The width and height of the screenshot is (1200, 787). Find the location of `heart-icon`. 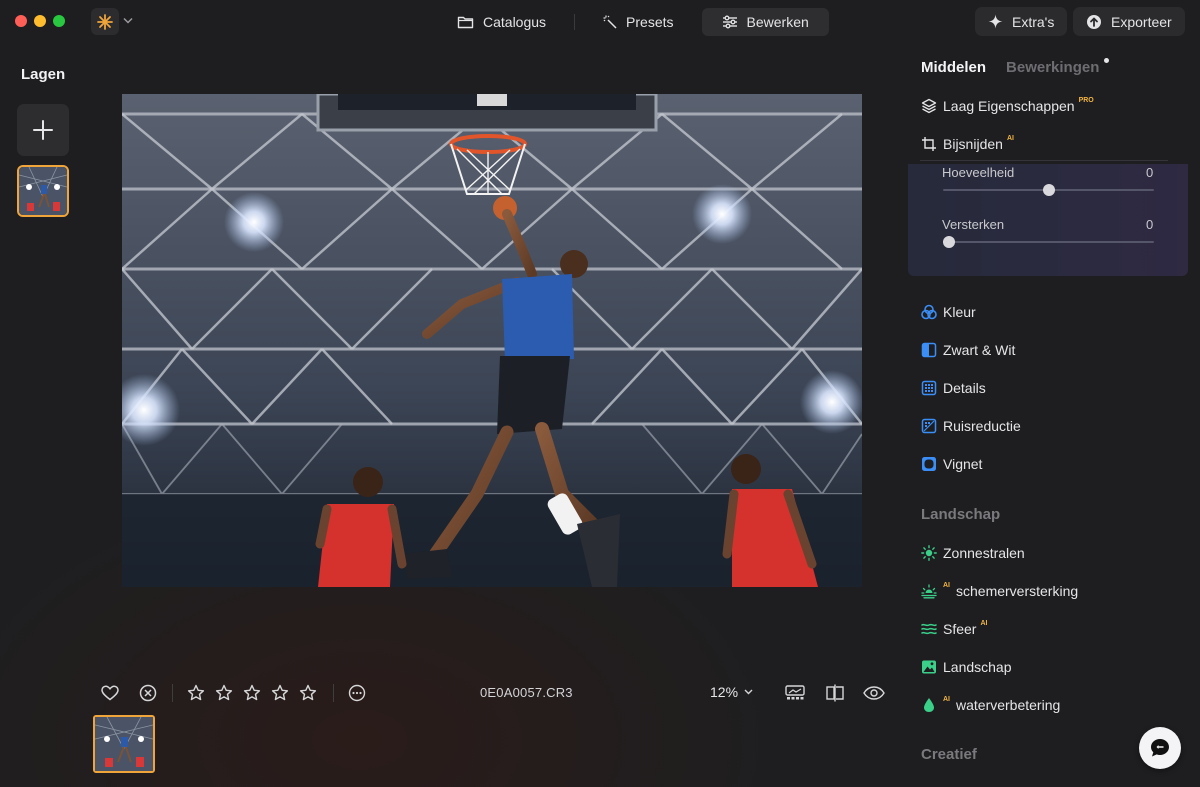

heart-icon is located at coordinates (110, 693).